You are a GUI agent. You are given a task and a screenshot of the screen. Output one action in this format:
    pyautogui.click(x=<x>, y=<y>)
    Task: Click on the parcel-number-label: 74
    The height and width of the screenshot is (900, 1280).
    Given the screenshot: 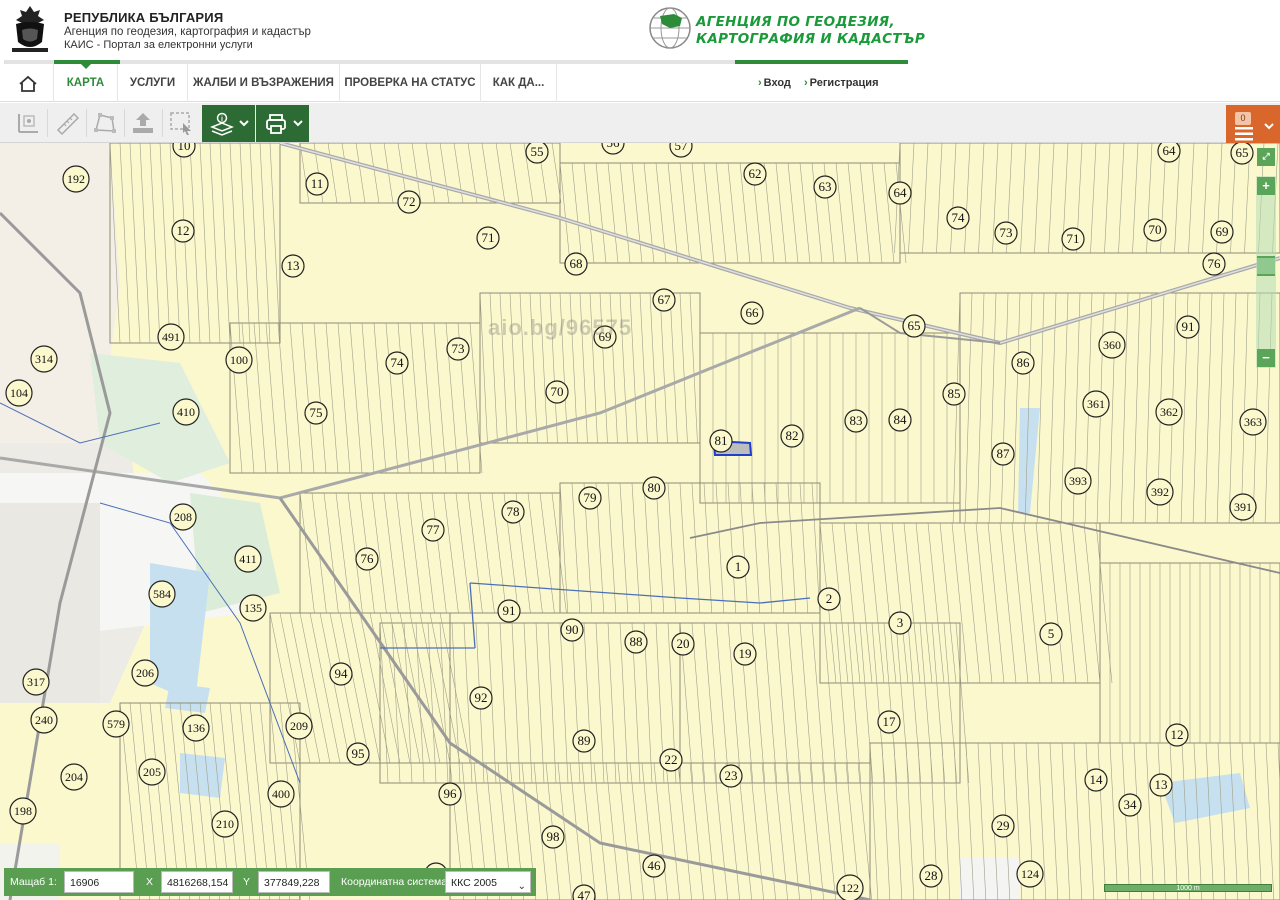 What is the action you would take?
    pyautogui.click(x=398, y=362)
    